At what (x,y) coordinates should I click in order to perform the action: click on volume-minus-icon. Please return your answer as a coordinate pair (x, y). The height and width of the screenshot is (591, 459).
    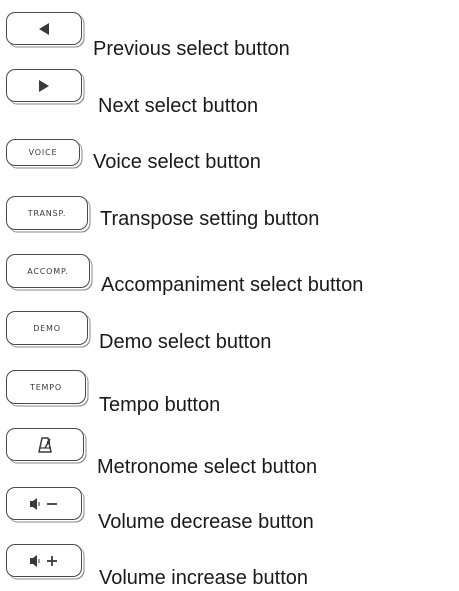
    Looking at the image, I should click on (44, 504).